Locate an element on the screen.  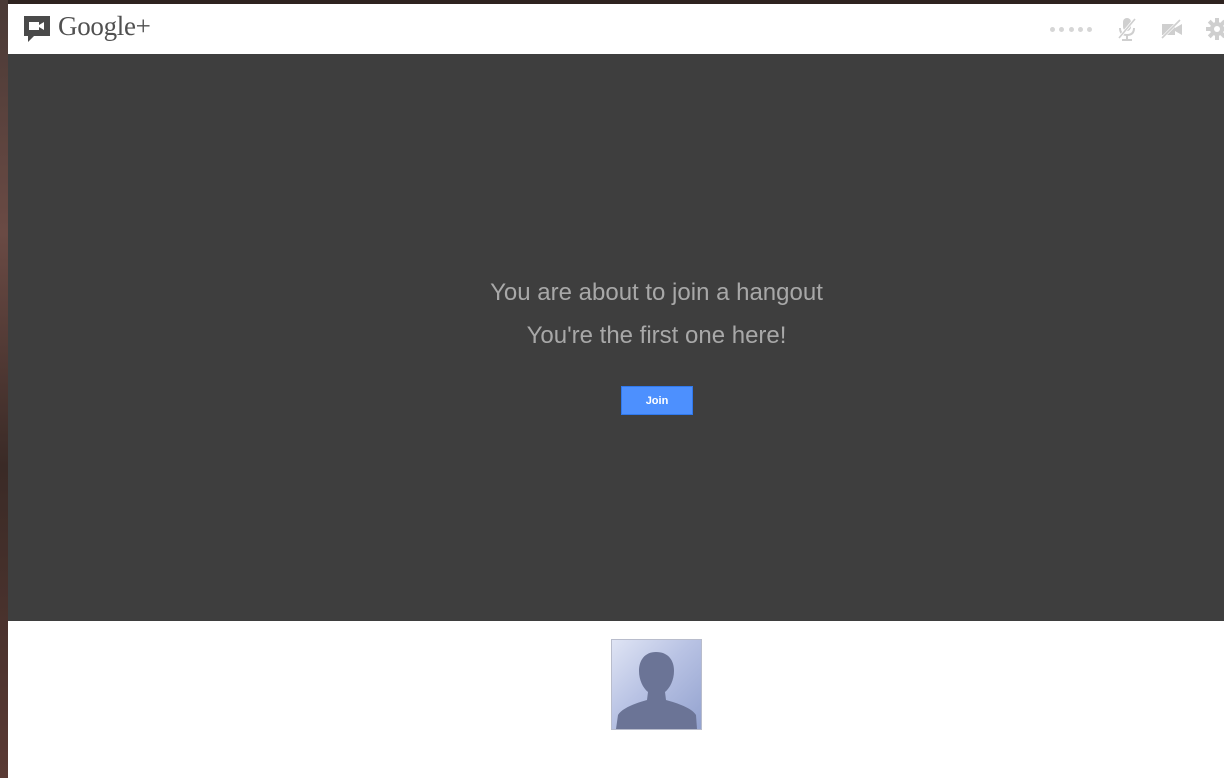
mic-mute-button is located at coordinates (1127, 29).